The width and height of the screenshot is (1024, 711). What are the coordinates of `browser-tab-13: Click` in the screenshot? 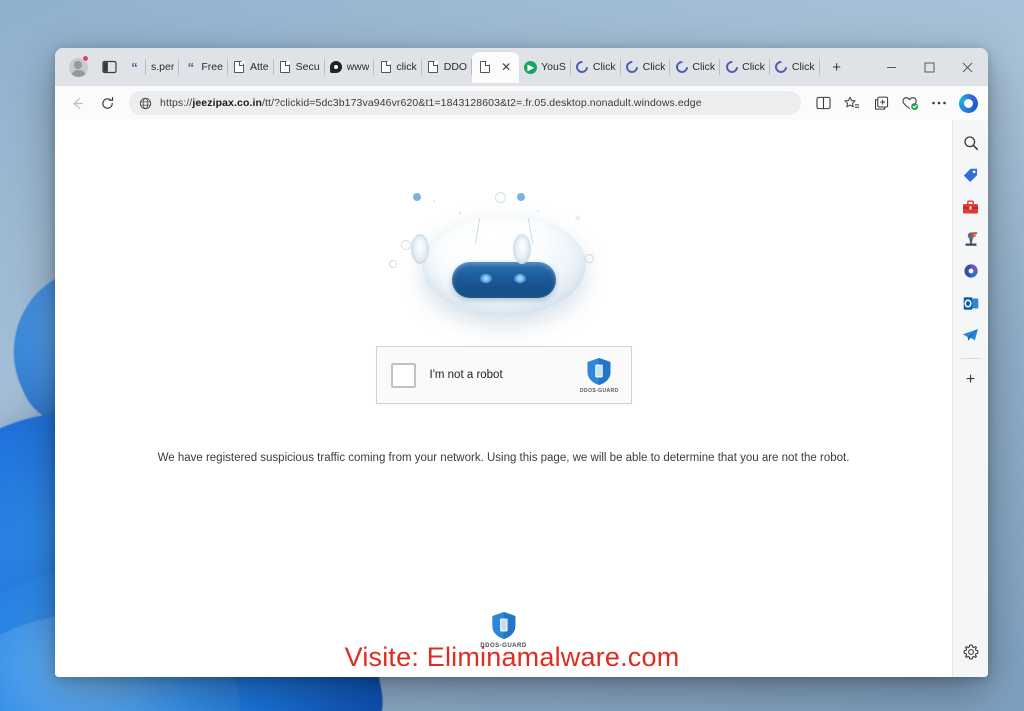 It's located at (745, 67).